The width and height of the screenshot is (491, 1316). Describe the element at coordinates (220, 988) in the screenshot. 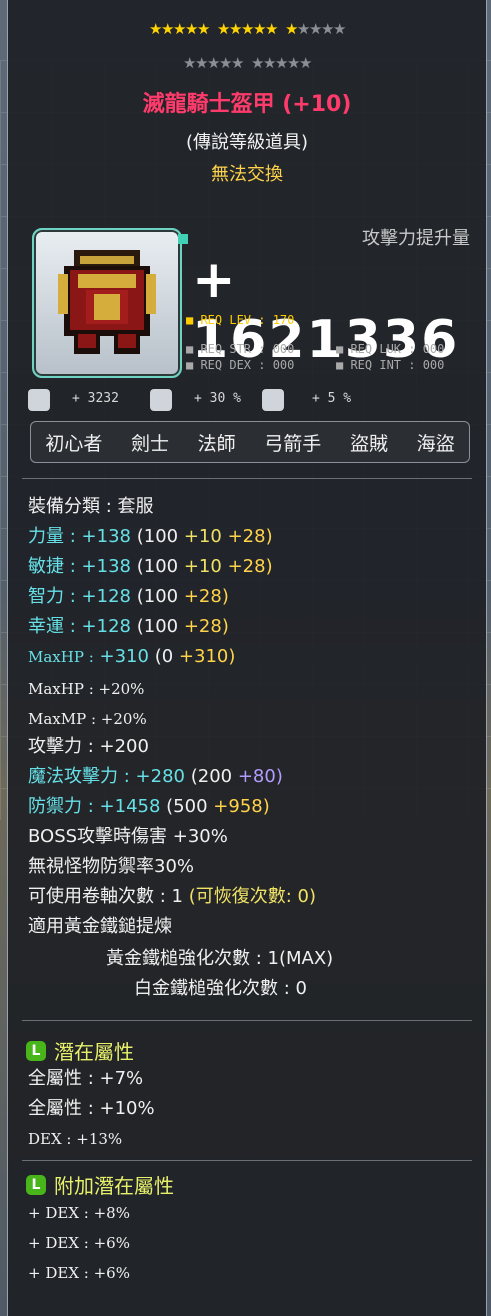

I see `platinum-hammer-count: 白金鐵槌強化次數 : 0` at that location.